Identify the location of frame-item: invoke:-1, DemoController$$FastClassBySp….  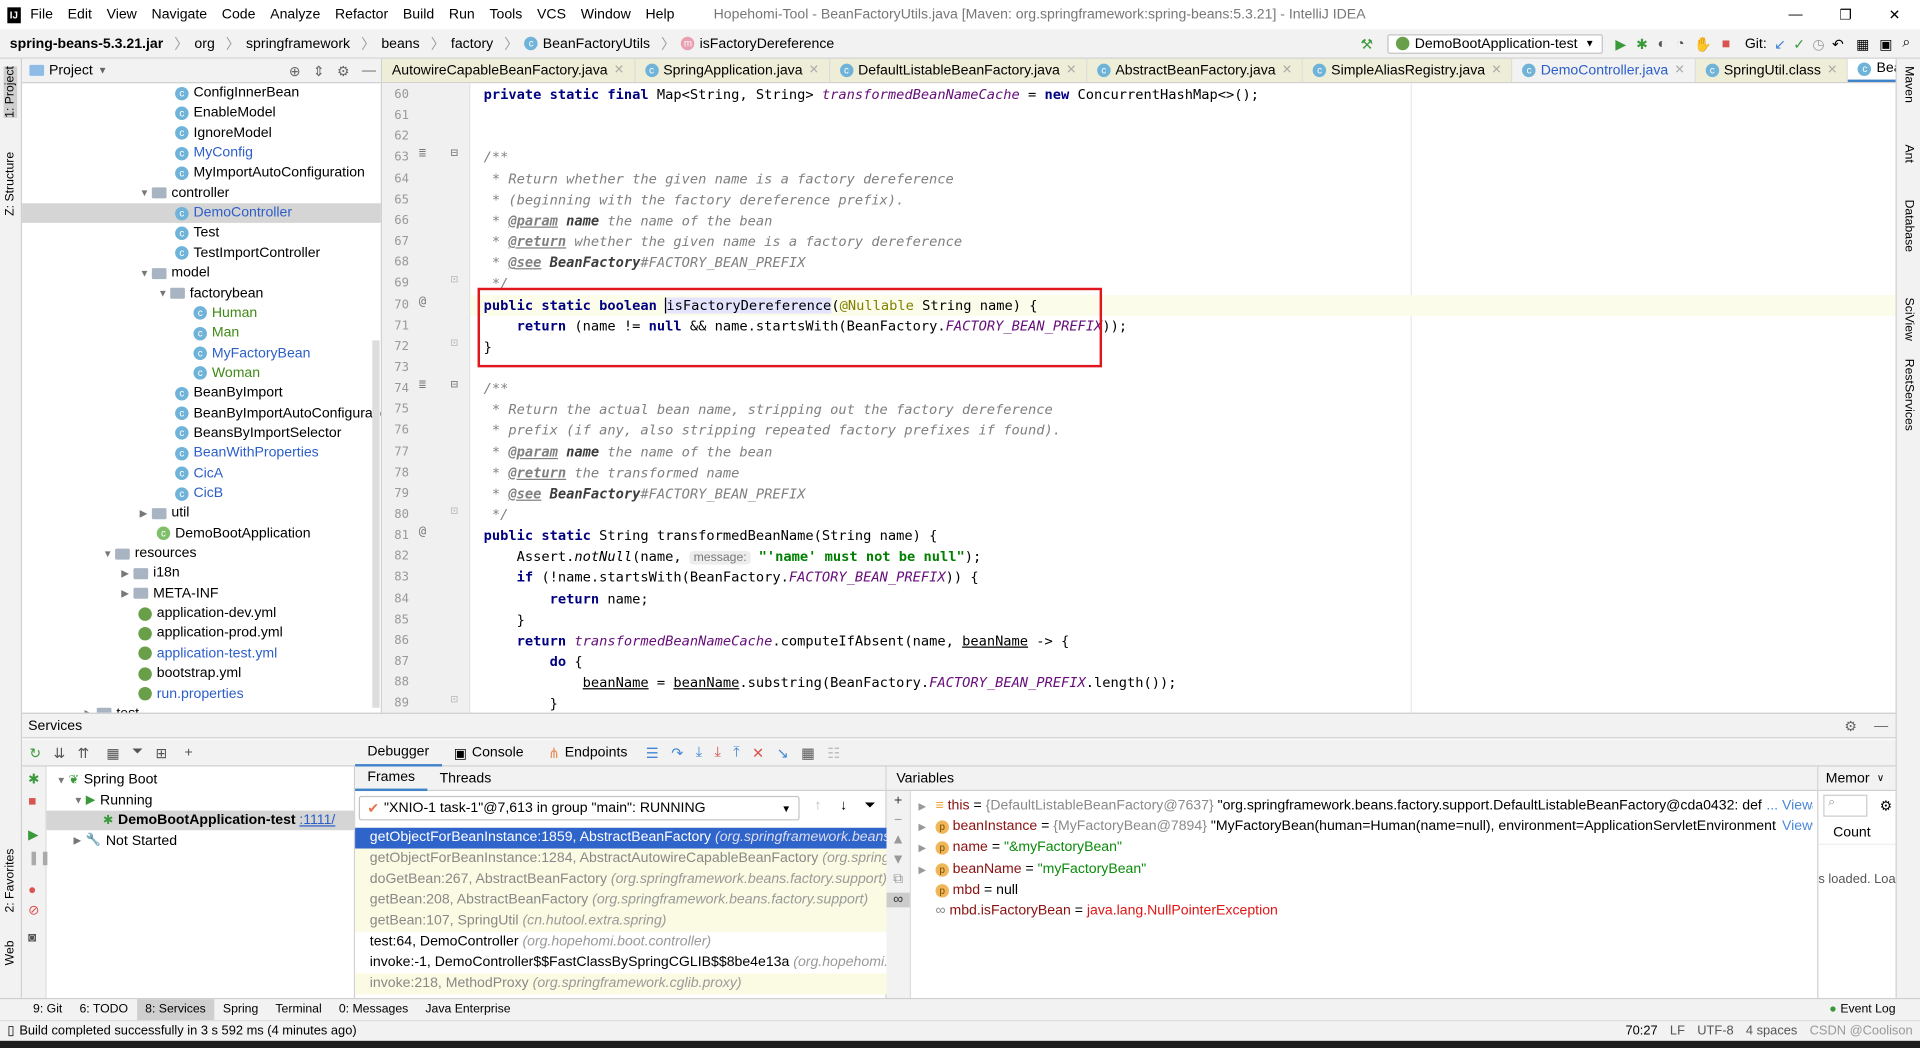
(621, 963).